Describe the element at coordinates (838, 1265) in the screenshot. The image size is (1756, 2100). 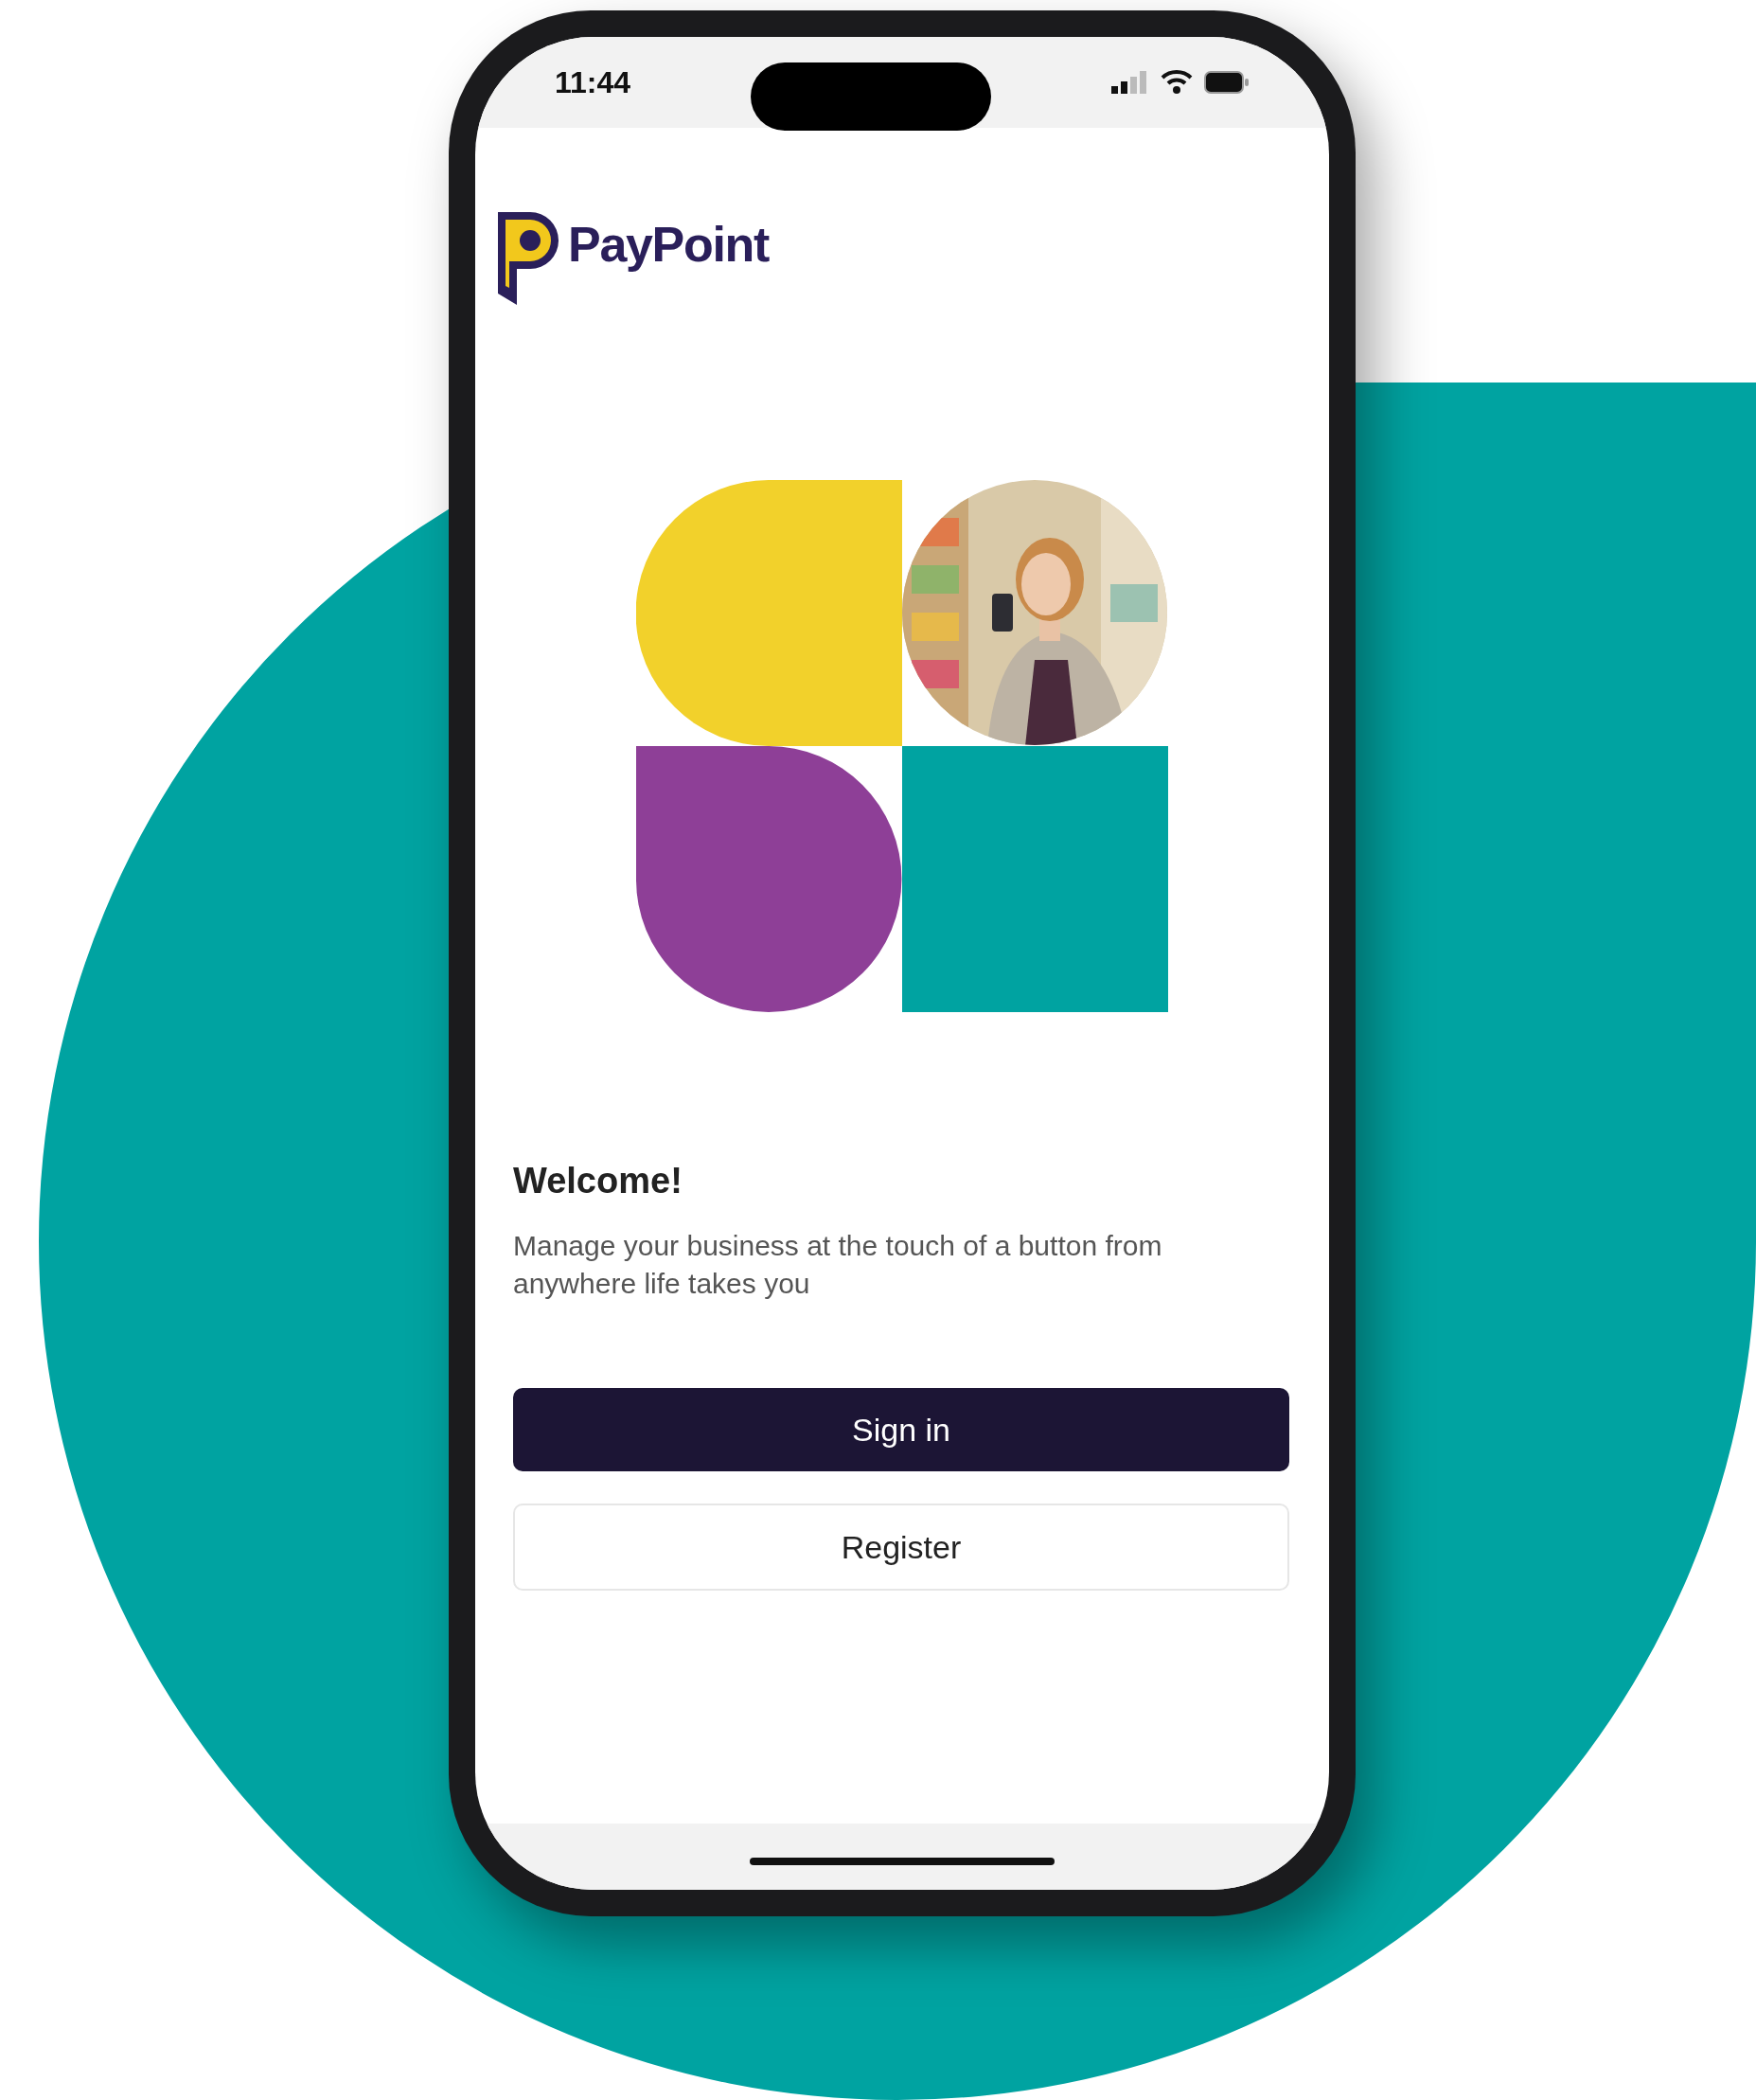
I see `welcome-message: Manage your business at the touch of a button from anywhere life takes you` at that location.